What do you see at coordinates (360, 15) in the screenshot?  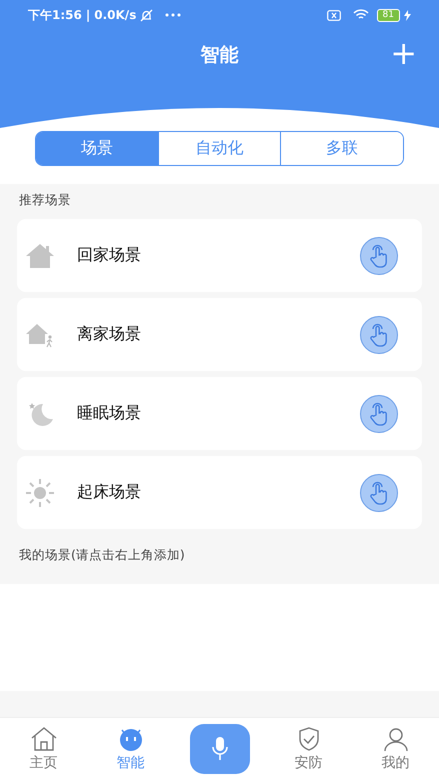 I see `wifi-icon` at bounding box center [360, 15].